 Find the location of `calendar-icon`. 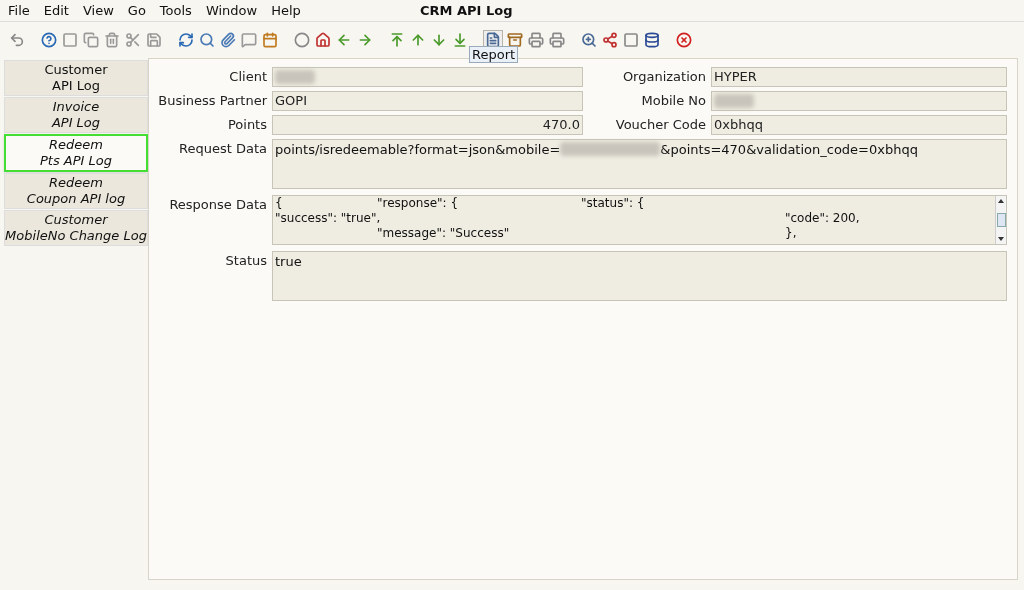

calendar-icon is located at coordinates (270, 40).